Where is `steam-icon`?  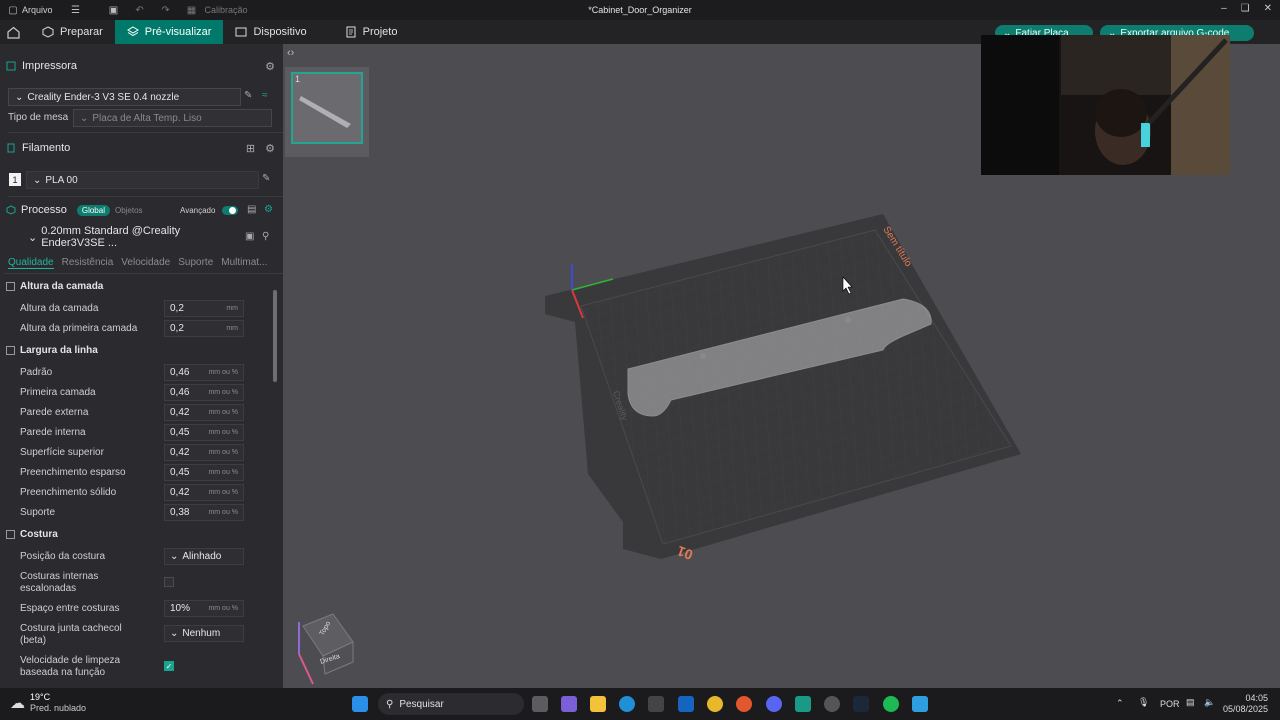
steam-icon is located at coordinates (861, 704).